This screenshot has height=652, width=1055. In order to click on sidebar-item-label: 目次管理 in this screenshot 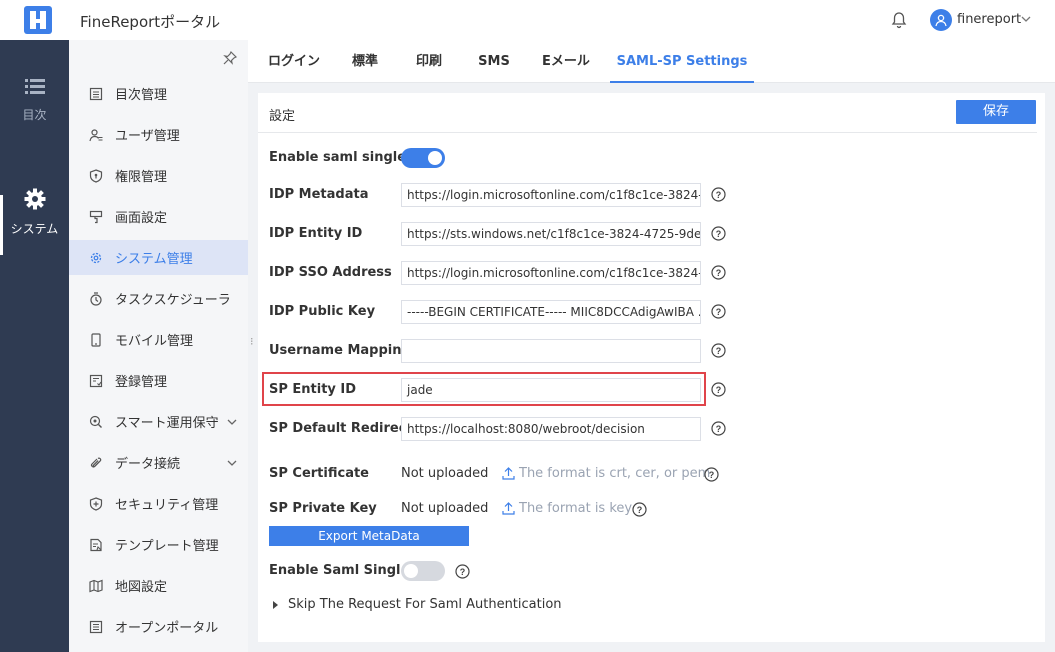, I will do `click(141, 95)`.